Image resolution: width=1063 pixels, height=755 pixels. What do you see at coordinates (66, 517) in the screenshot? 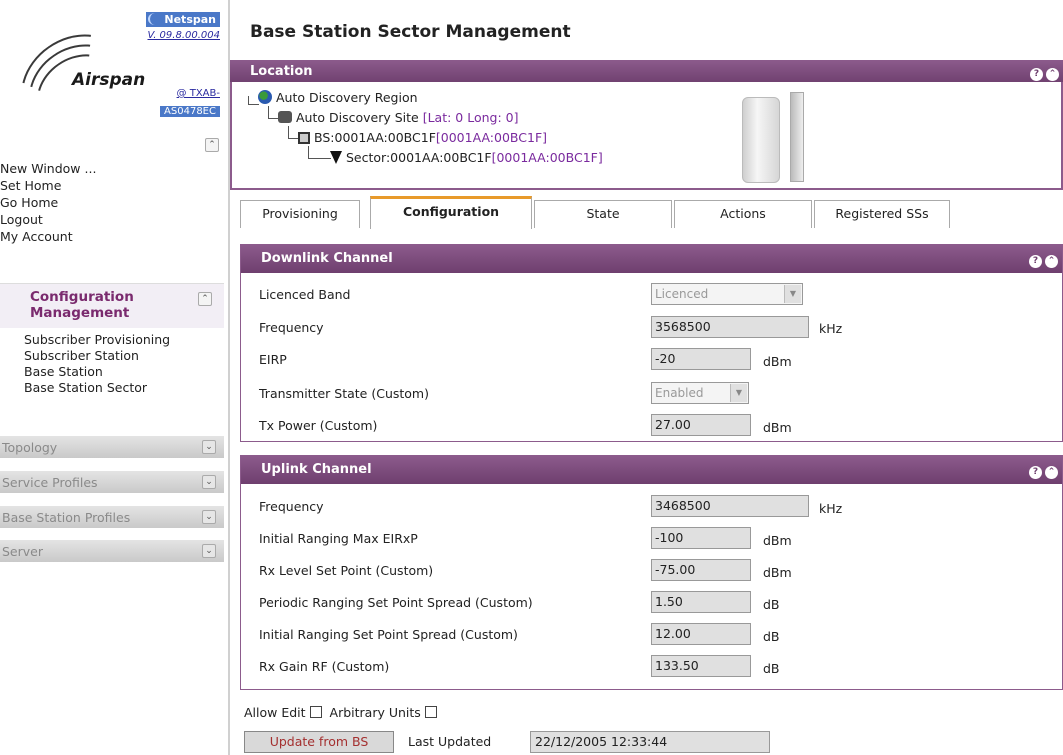
I see `section-label: Base Station Profiles` at bounding box center [66, 517].